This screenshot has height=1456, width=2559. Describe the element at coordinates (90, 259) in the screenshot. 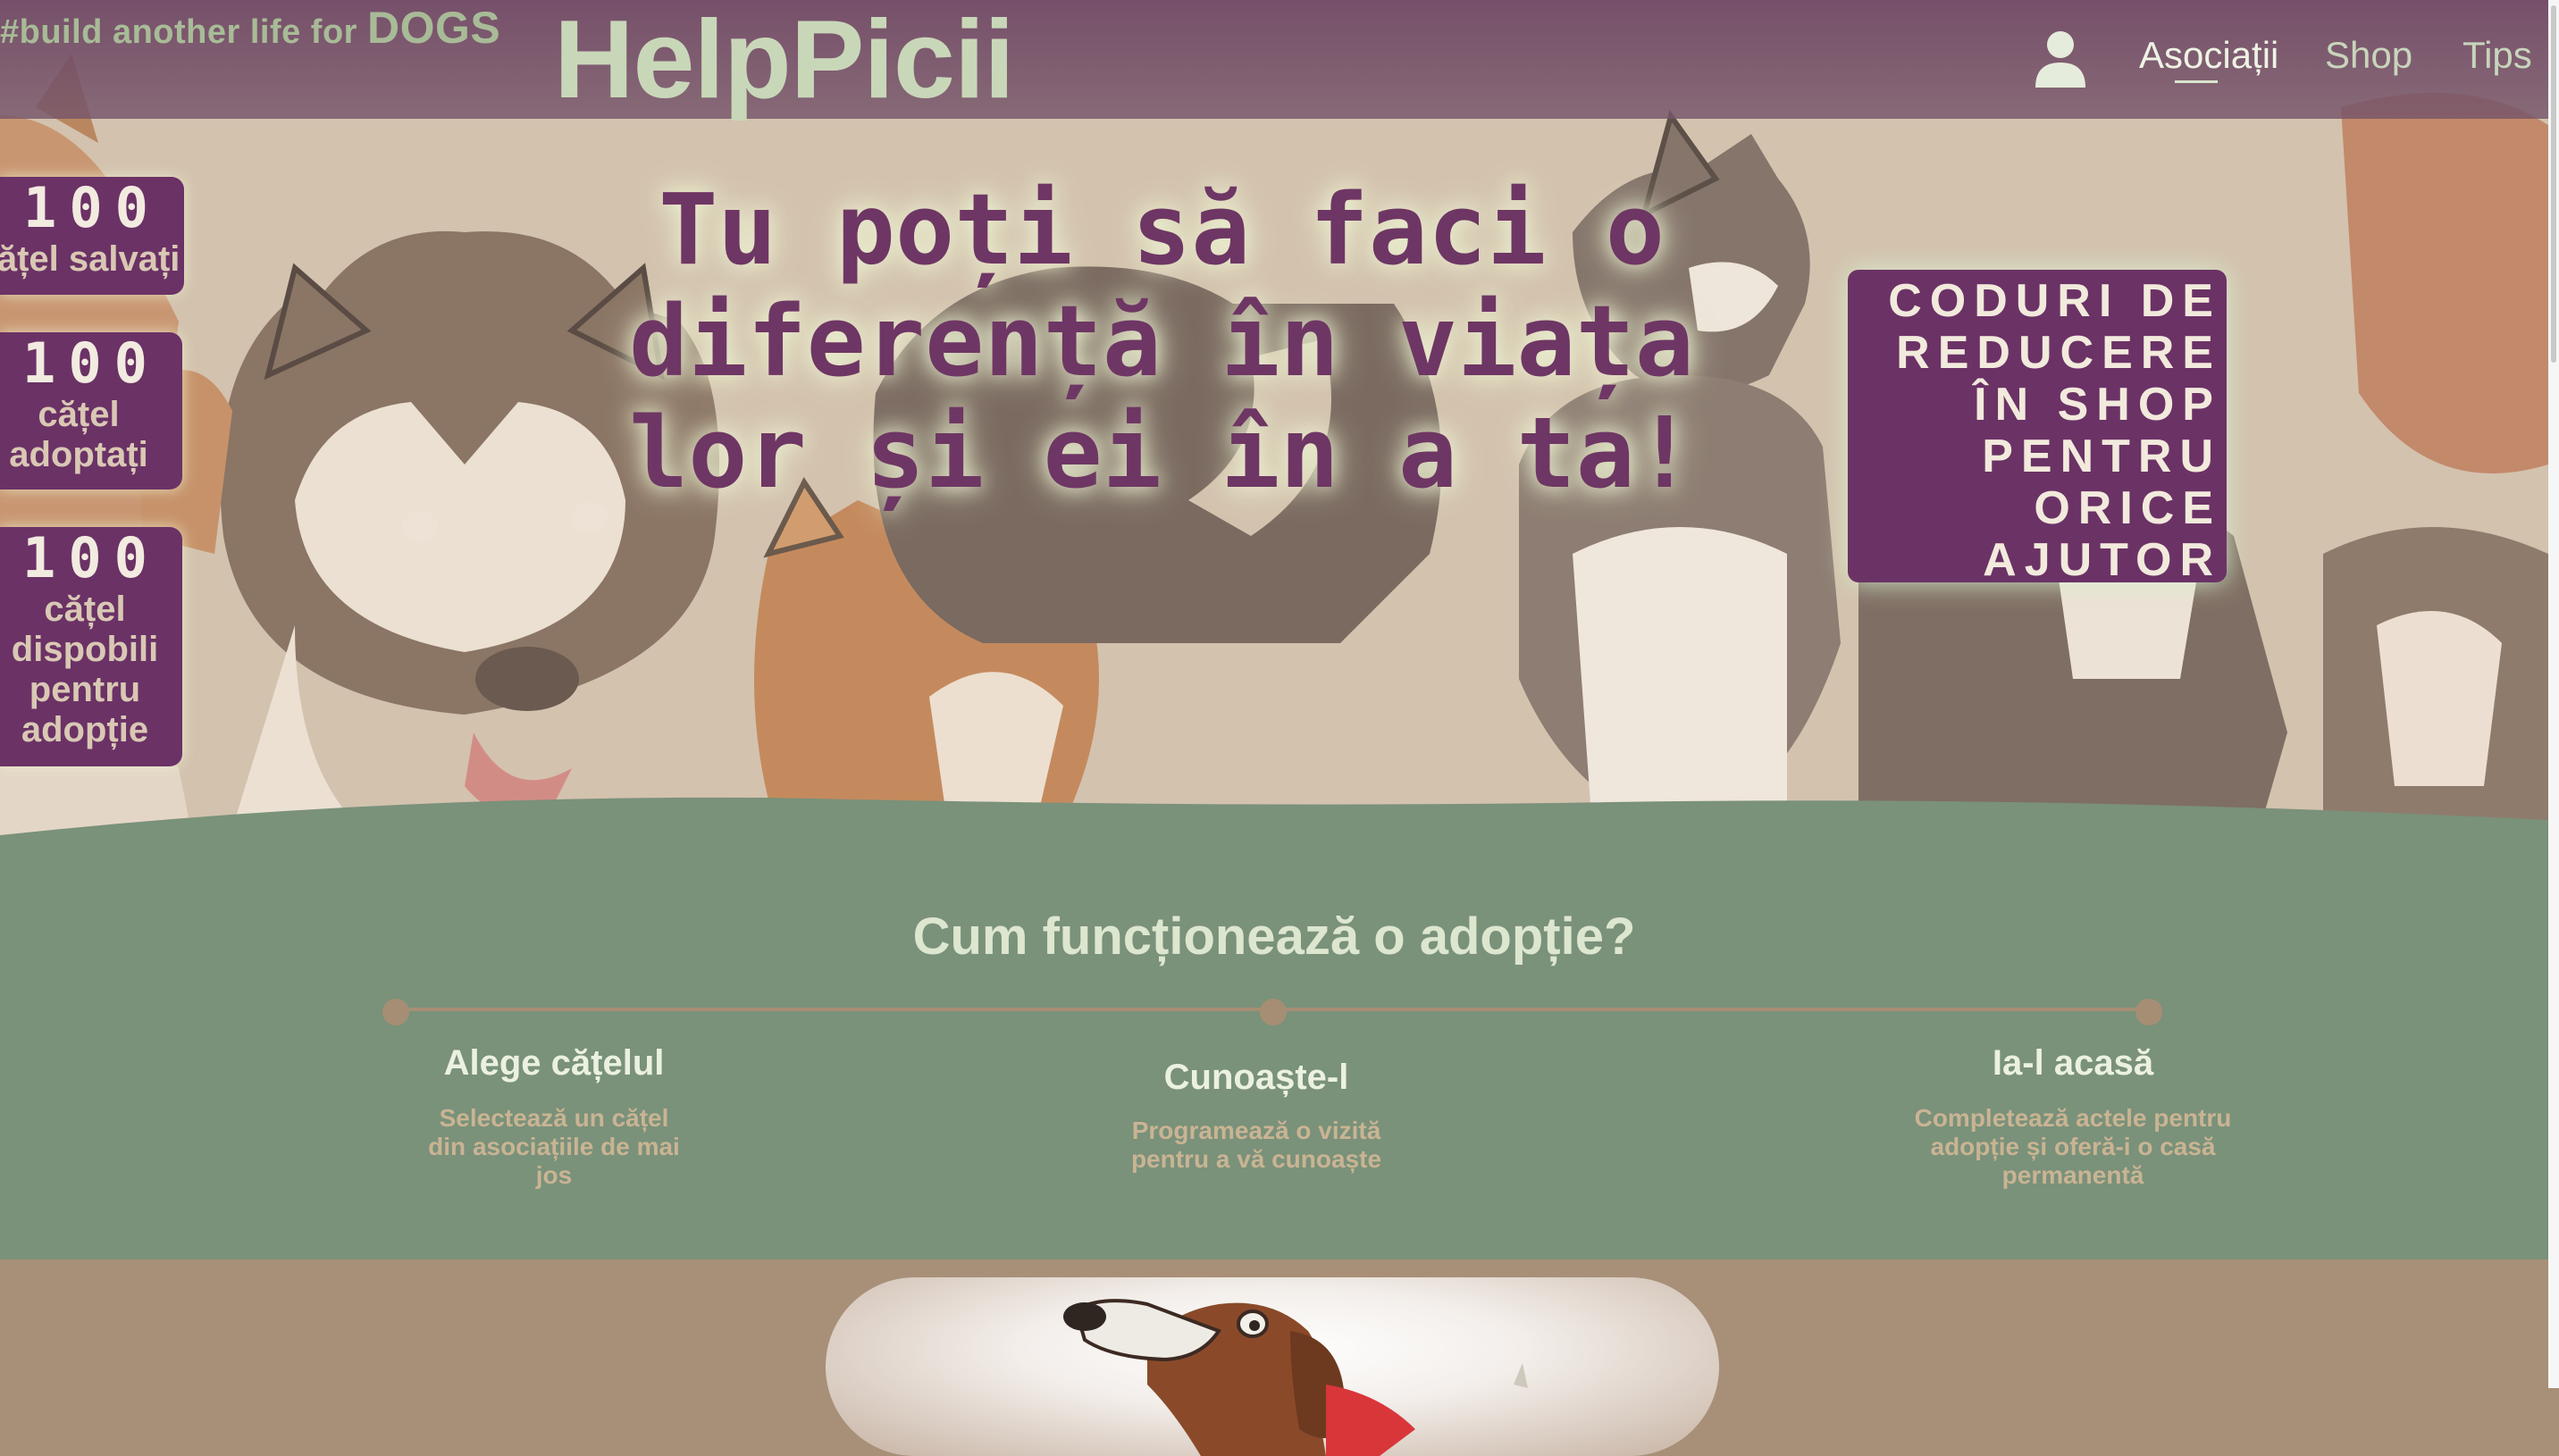

I see `stat-saved-label: cățel salvați` at that location.